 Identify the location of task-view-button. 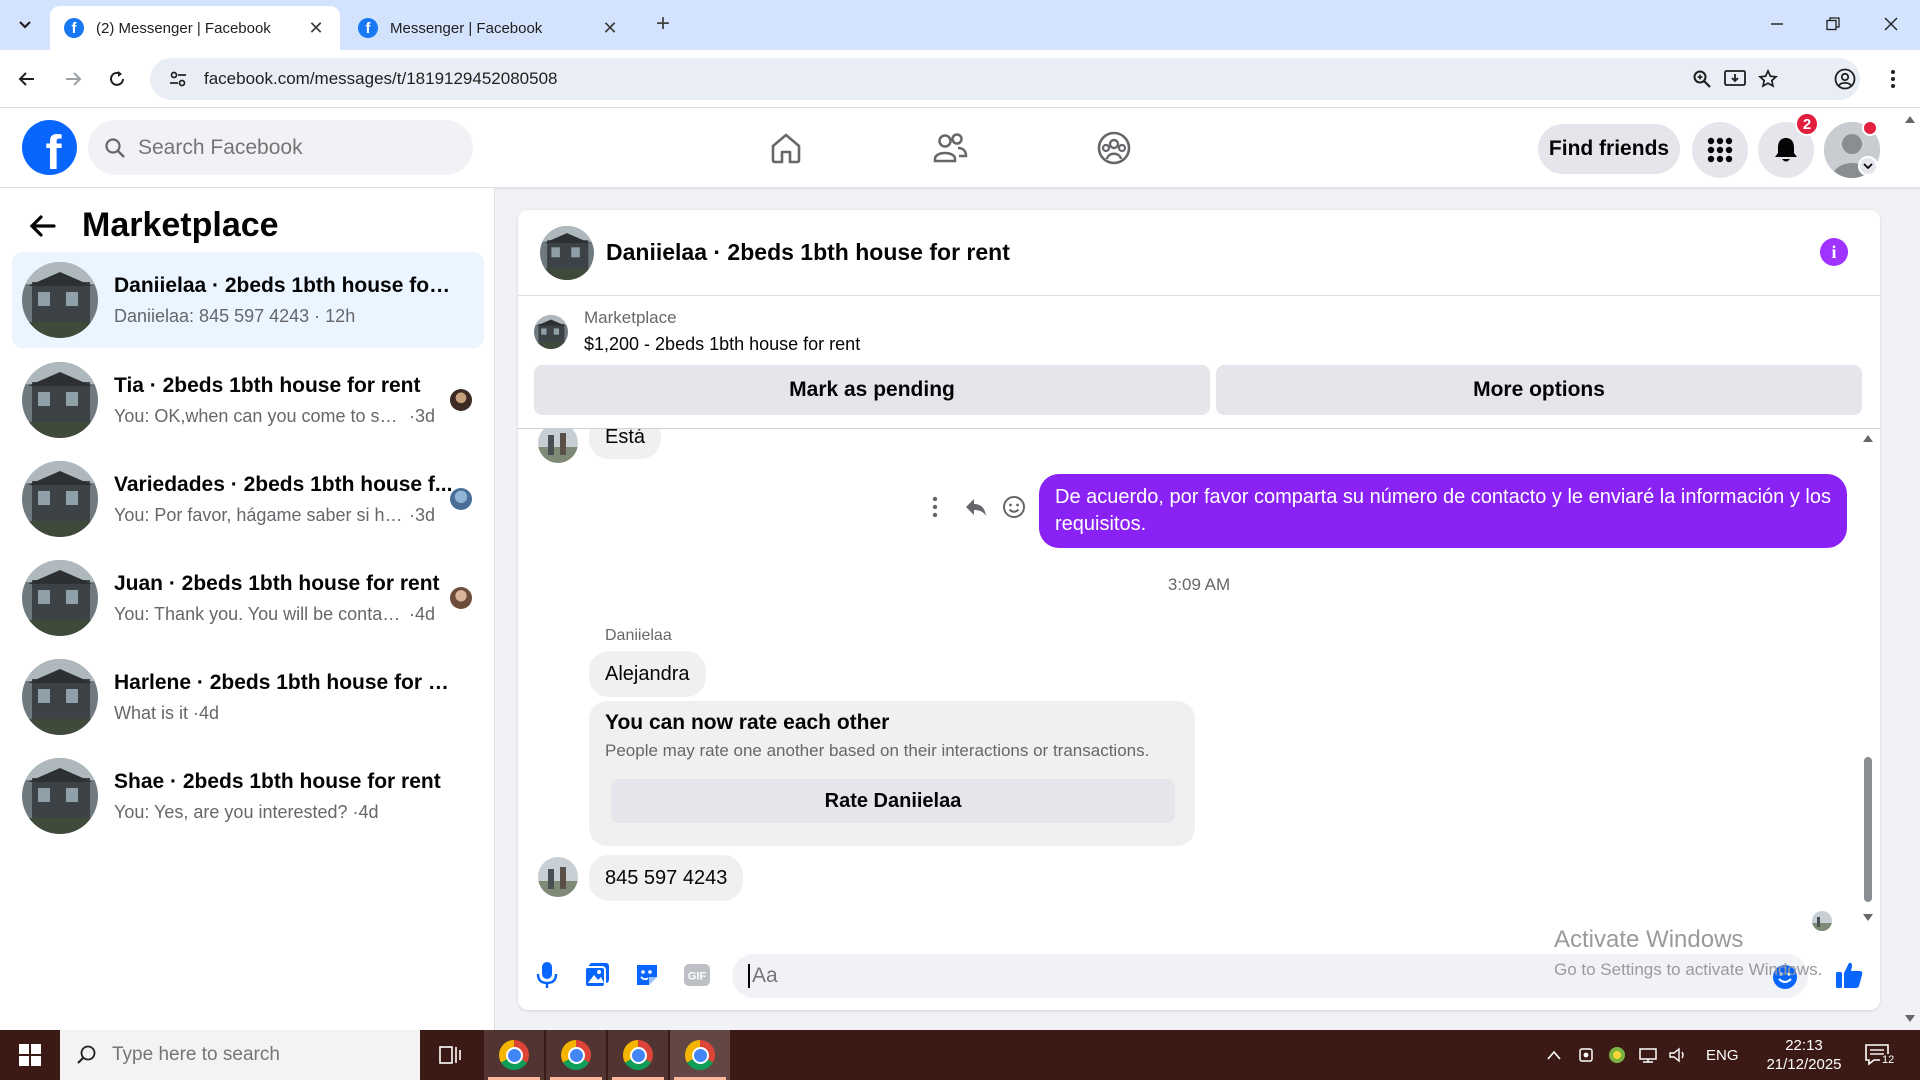
(450, 1055).